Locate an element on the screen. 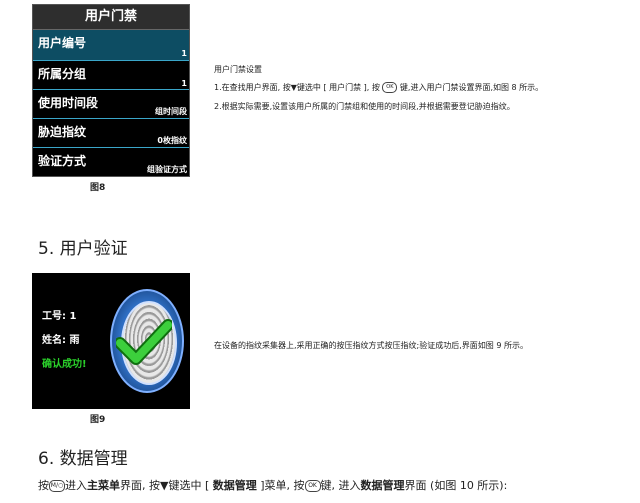  main-menu-term: 主菜单 is located at coordinates (103, 485).